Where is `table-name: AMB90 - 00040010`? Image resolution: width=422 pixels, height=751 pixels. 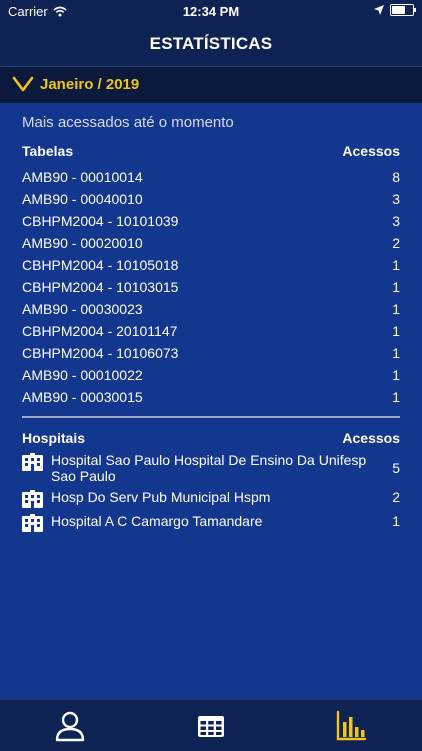
table-name: AMB90 - 00040010 is located at coordinates (82, 199).